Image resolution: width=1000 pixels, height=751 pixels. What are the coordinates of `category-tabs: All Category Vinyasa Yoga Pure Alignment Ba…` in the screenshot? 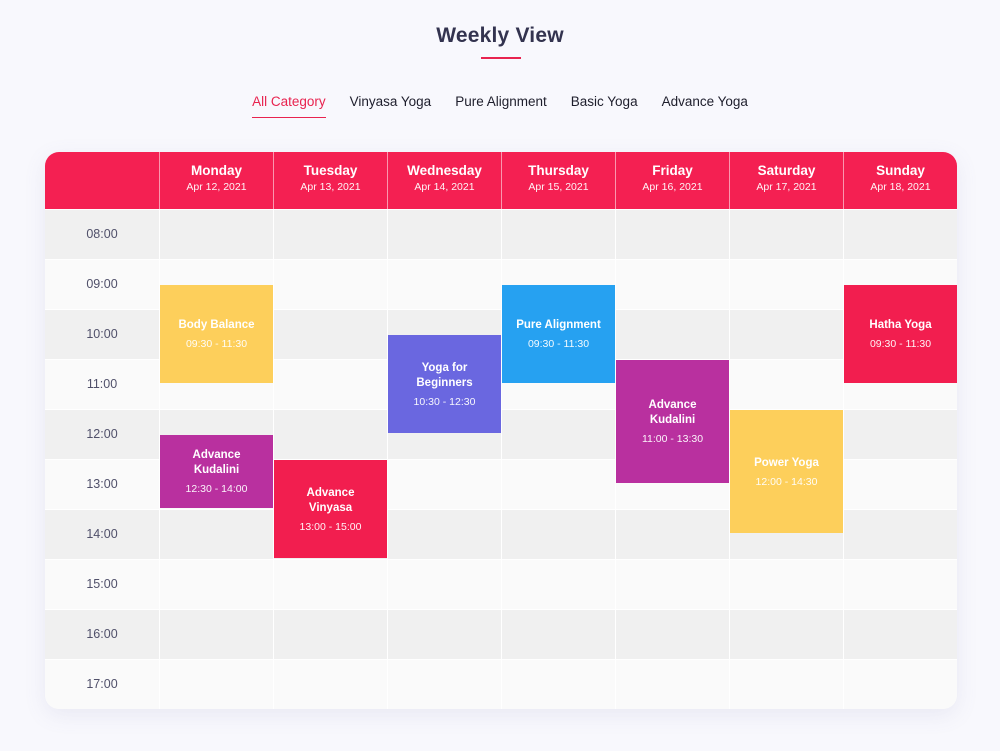 It's located at (500, 106).